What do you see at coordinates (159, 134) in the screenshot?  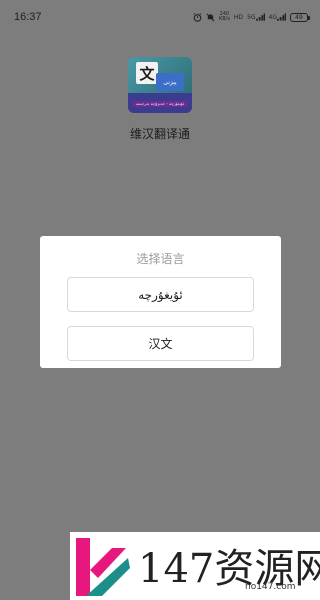 I see `app-name: 维汉翻译通` at bounding box center [159, 134].